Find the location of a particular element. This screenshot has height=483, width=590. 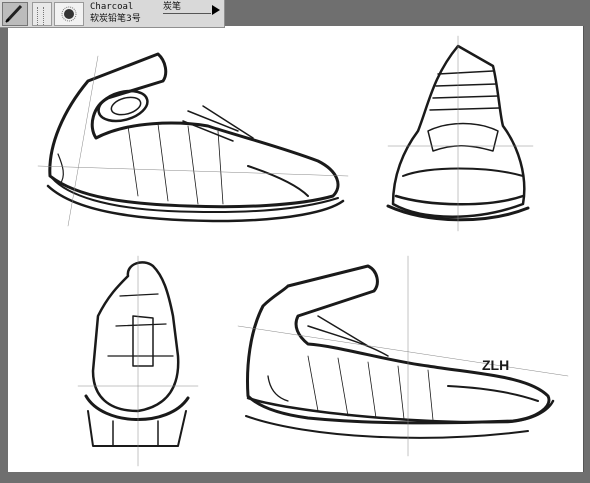

brush-variant: 软炭铅笔3号 is located at coordinates (115, 19).